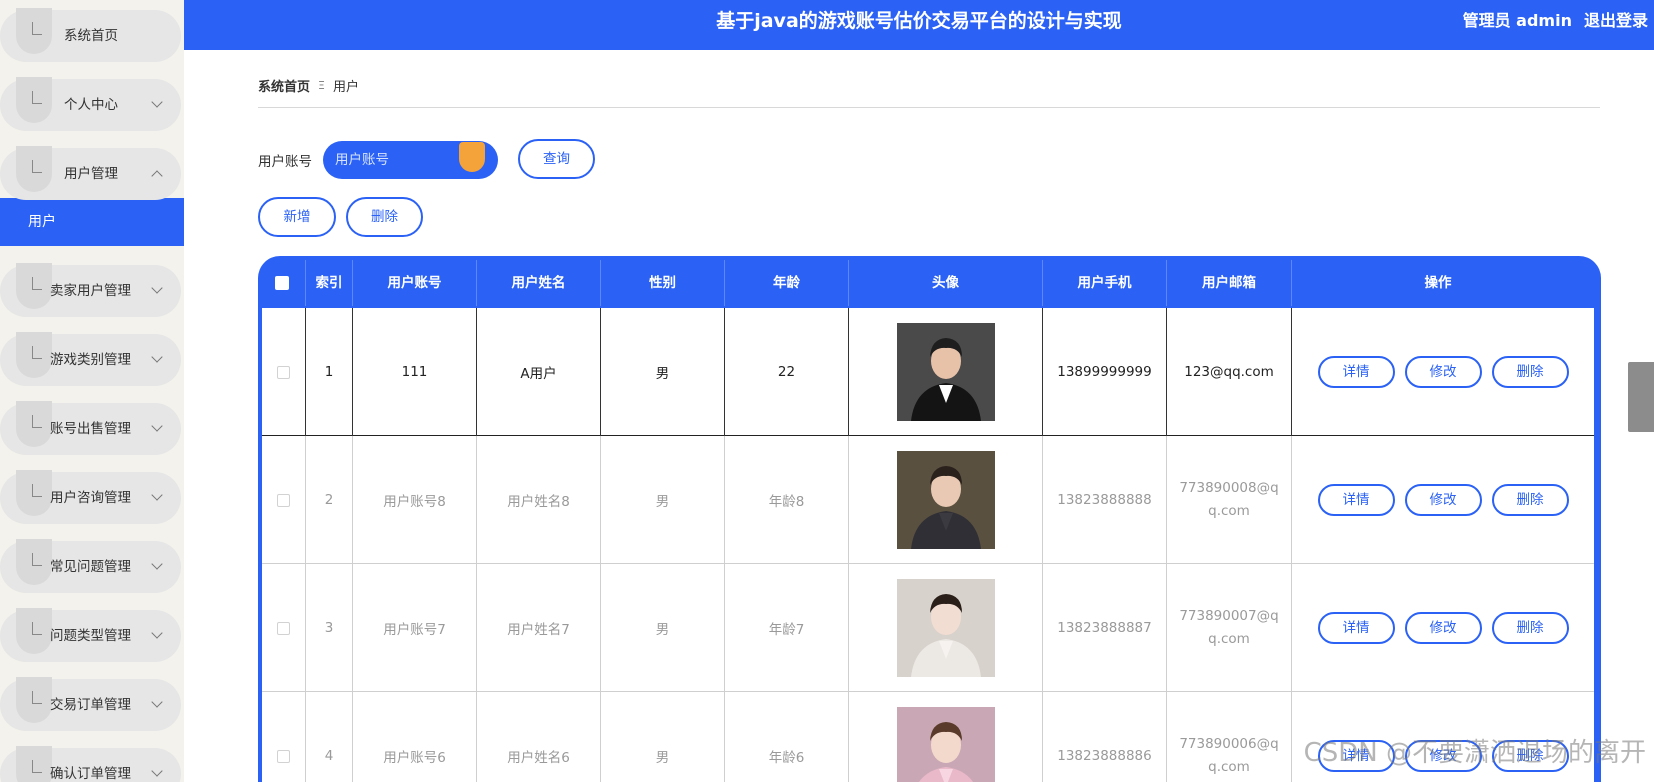 This screenshot has height=782, width=1654. What do you see at coordinates (414, 630) in the screenshot?
I see `account-cell-text: 用户账号7` at bounding box center [414, 630].